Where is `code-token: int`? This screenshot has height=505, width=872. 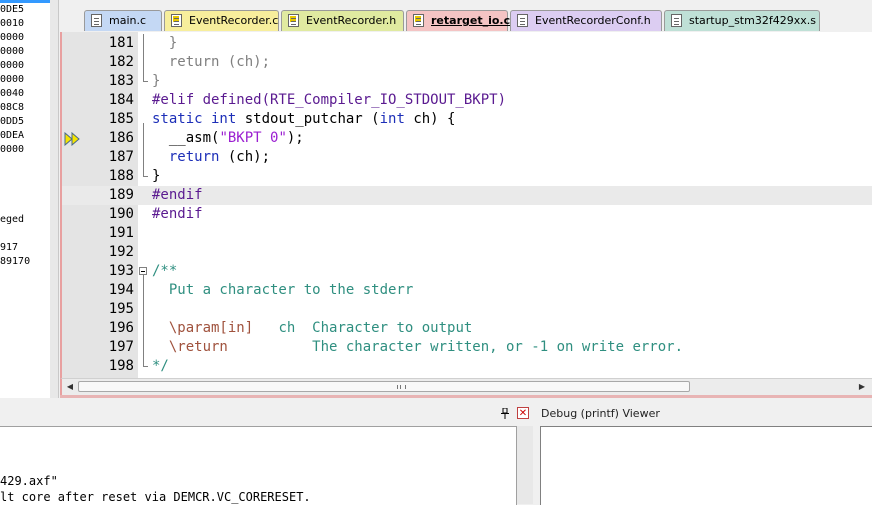
code-token: int is located at coordinates (392, 119).